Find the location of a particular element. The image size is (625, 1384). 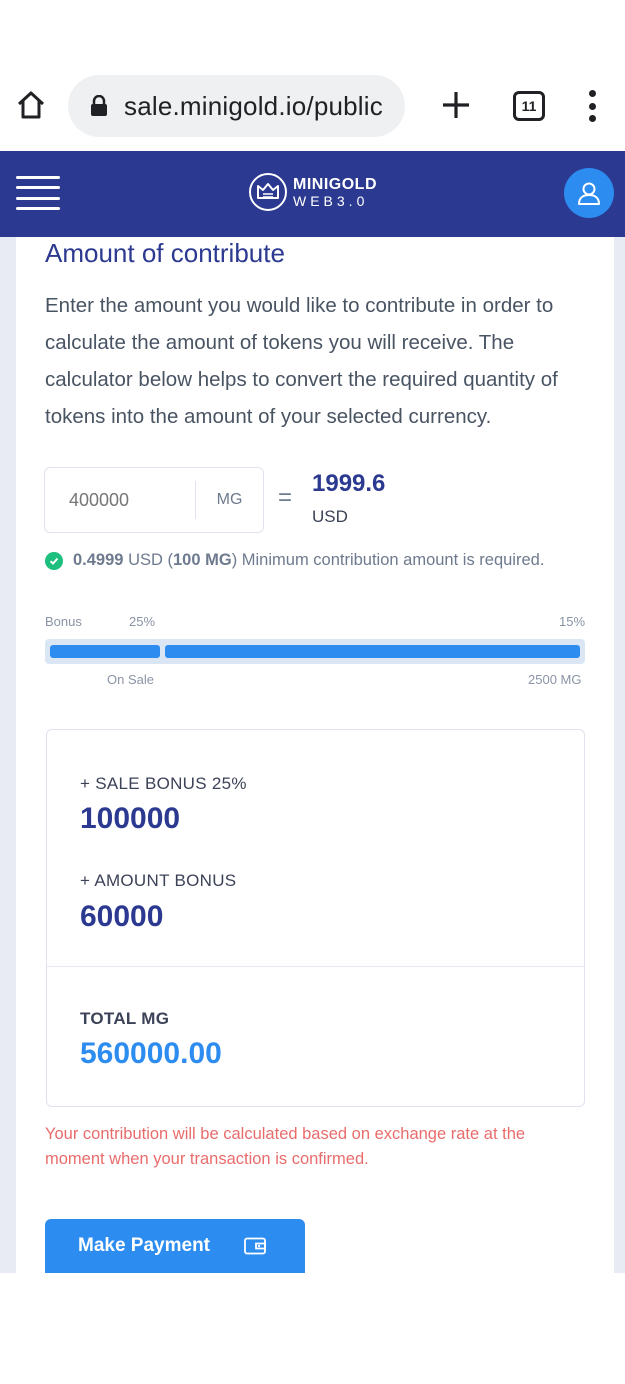

user-icon is located at coordinates (589, 193).